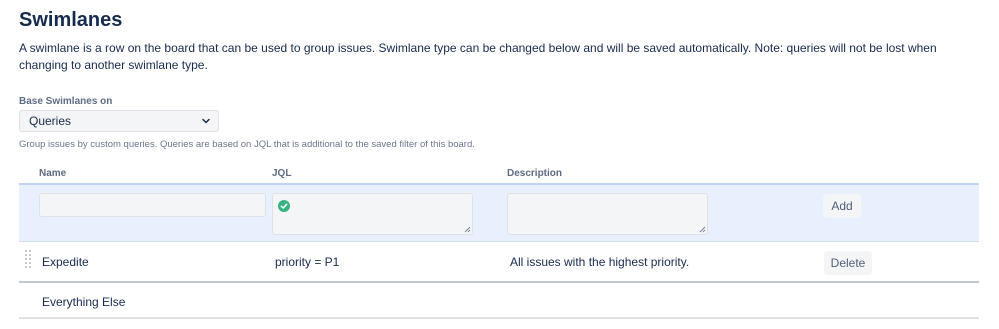  What do you see at coordinates (28, 259) in the screenshot?
I see `drag-handle-icon` at bounding box center [28, 259].